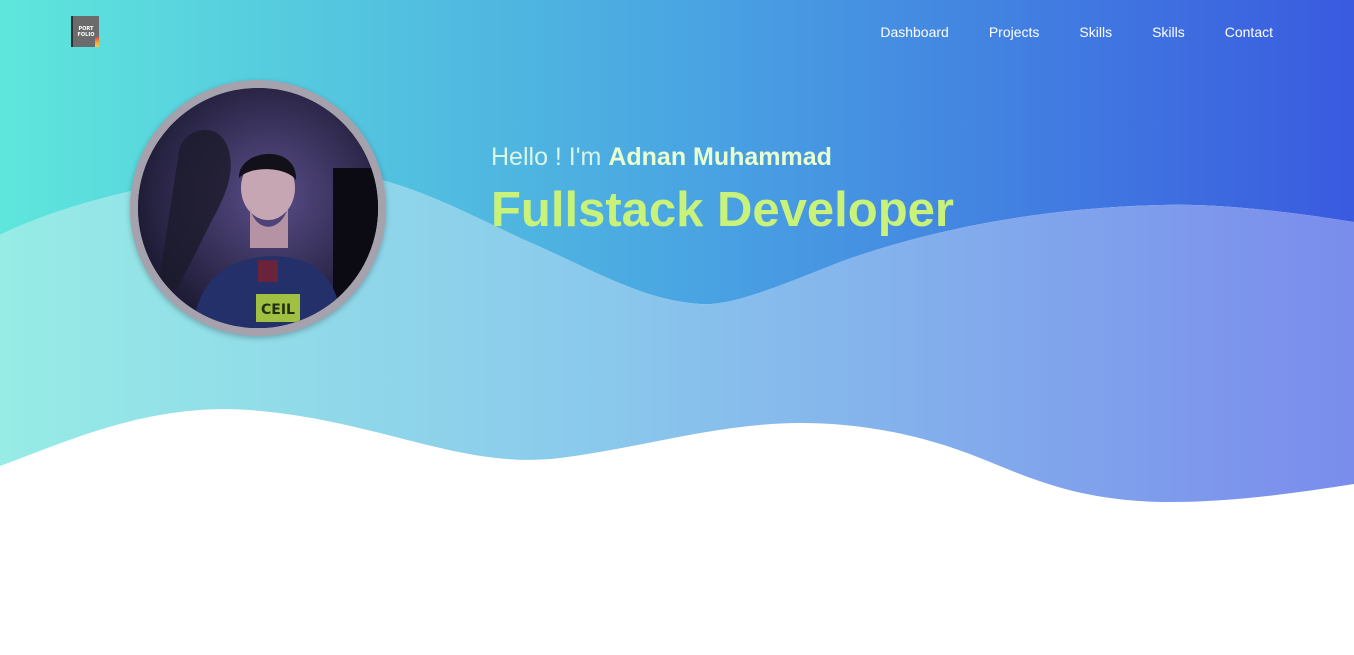  What do you see at coordinates (720, 157) in the screenshot?
I see `developer-name: Adnan Muhammad` at bounding box center [720, 157].